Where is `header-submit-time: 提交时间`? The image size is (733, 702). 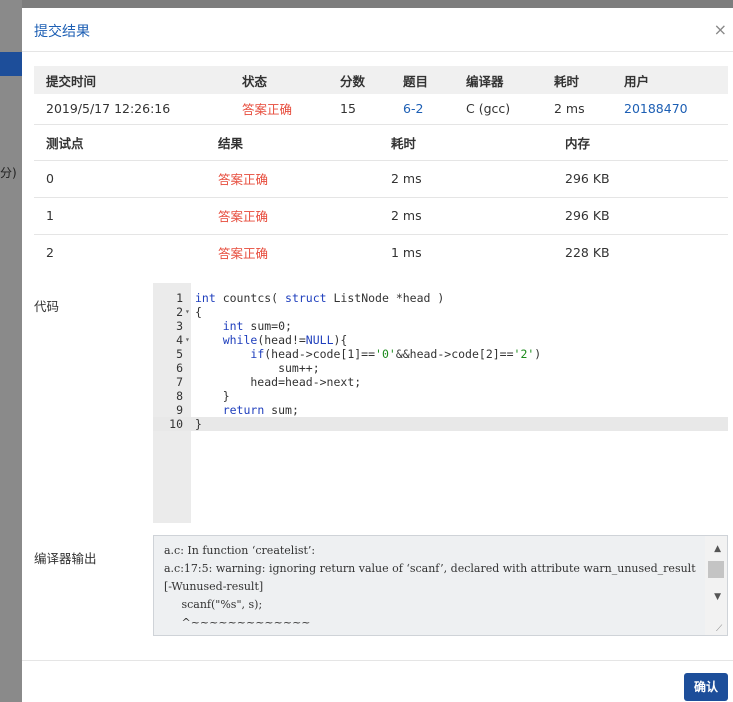
header-submit-time: 提交时间 is located at coordinates (71, 81).